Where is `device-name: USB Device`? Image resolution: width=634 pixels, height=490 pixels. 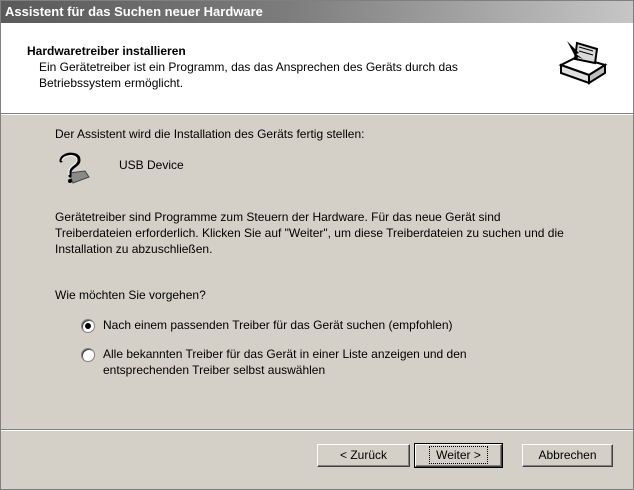 device-name: USB Device is located at coordinates (151, 165).